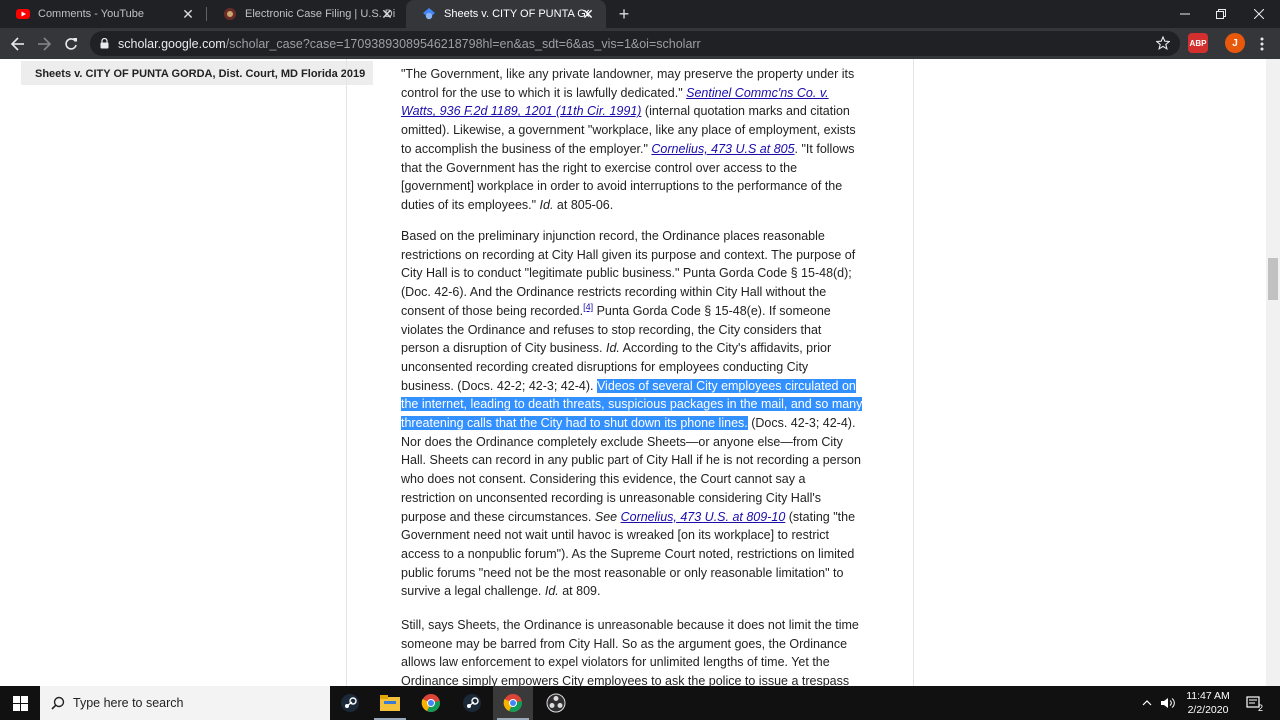  Describe the element at coordinates (429, 14) in the screenshot. I see `google-scholar-icon` at that location.